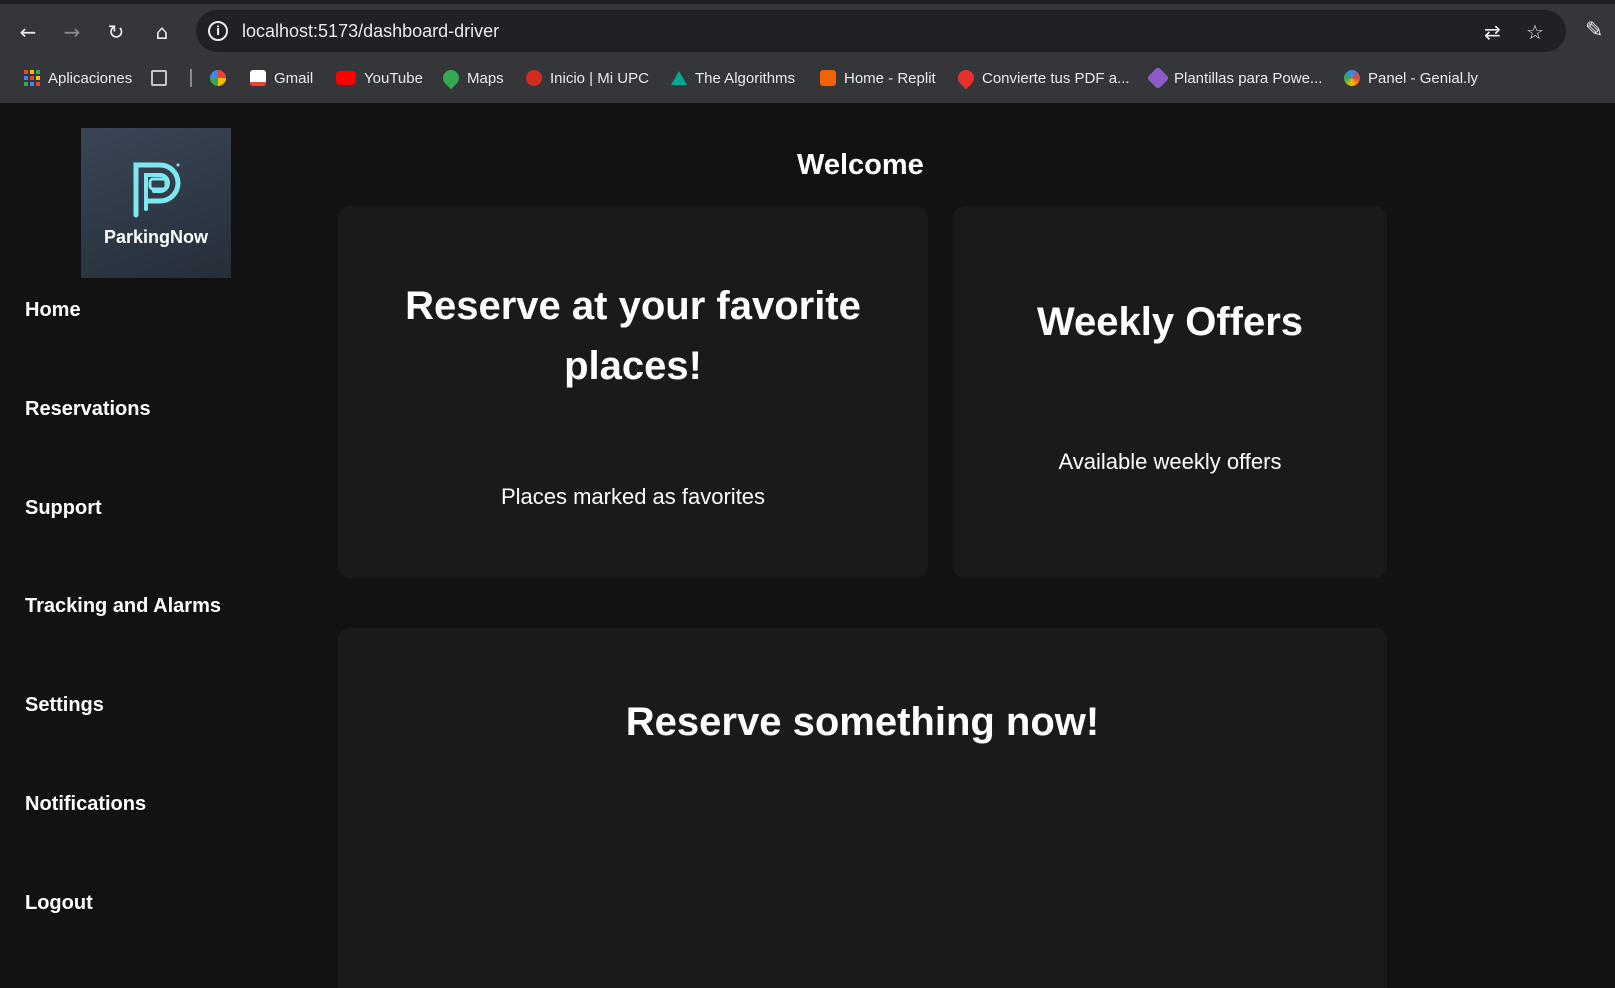 The height and width of the screenshot is (988, 1615). I want to click on youtube-icon, so click(346, 78).